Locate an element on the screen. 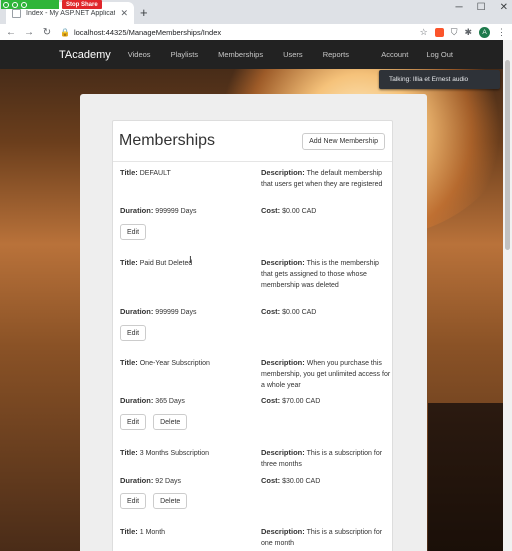 Image resolution: width=512 pixels, height=551 pixels. page-scrollbar is located at coordinates (507, 295).